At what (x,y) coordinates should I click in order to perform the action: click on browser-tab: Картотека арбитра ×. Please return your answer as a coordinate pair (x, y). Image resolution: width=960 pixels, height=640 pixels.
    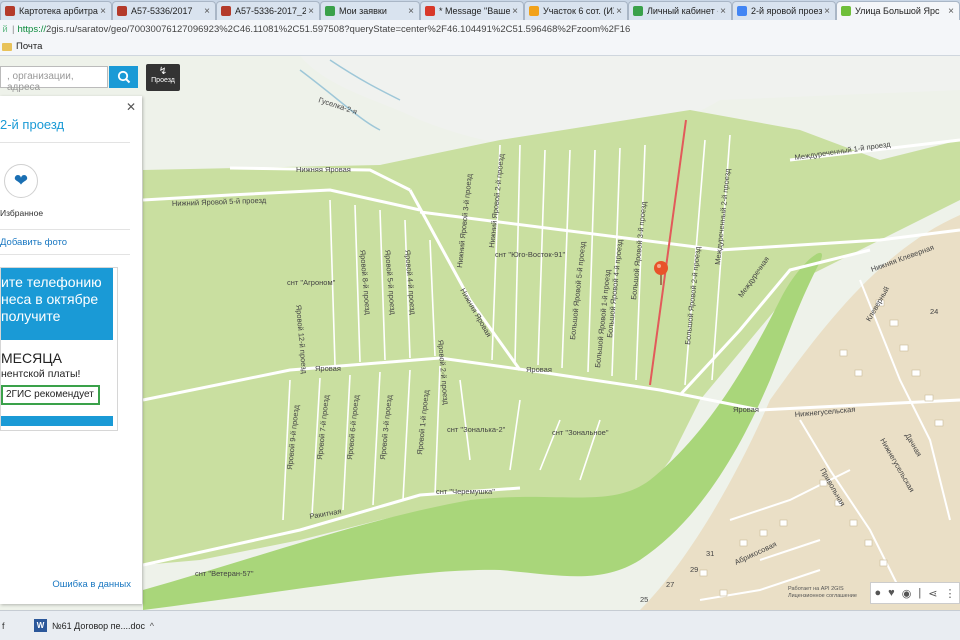
    Looking at the image, I should click on (56, 10).